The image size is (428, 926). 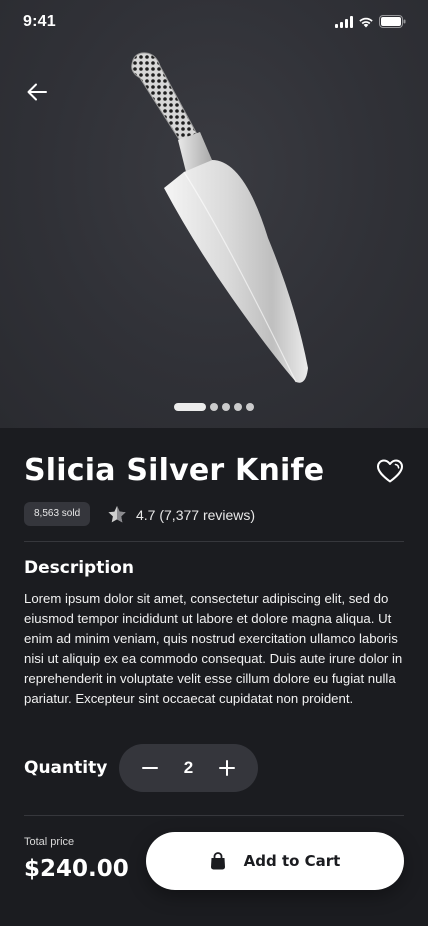 I want to click on total-price-label: Total price, so click(x=49, y=842).